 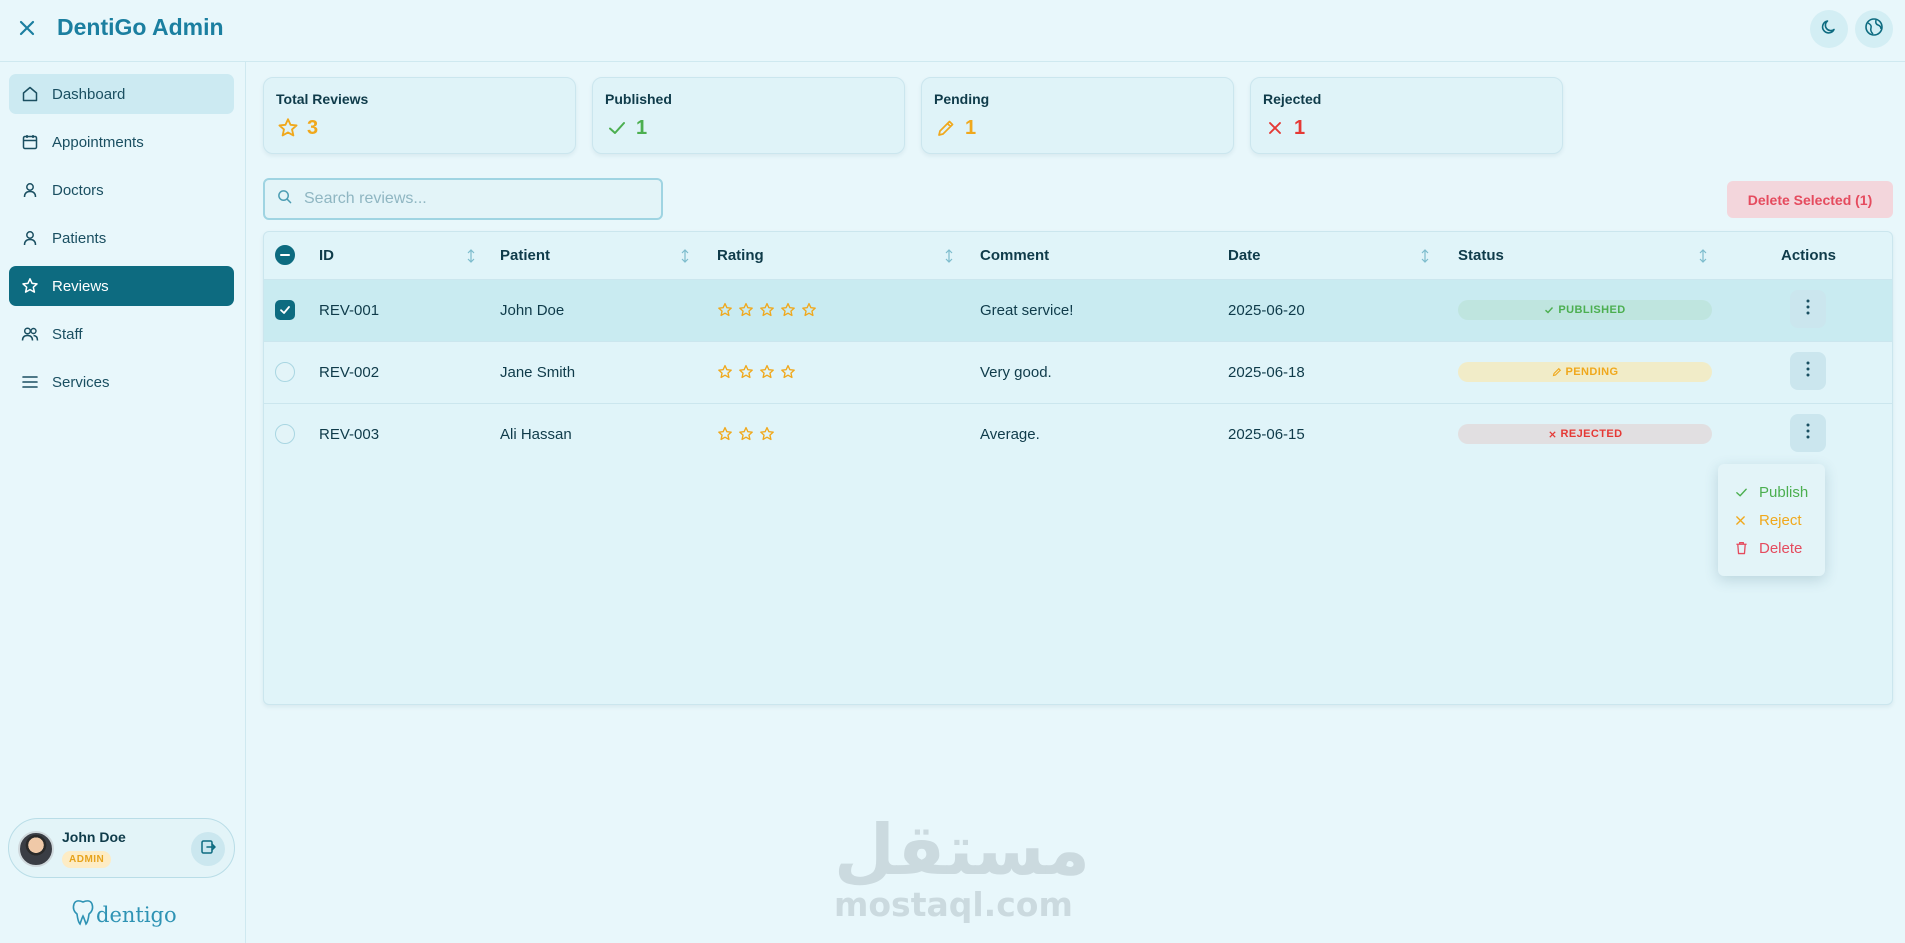 I want to click on menu-item-reject: Reject, so click(x=1771, y=520).